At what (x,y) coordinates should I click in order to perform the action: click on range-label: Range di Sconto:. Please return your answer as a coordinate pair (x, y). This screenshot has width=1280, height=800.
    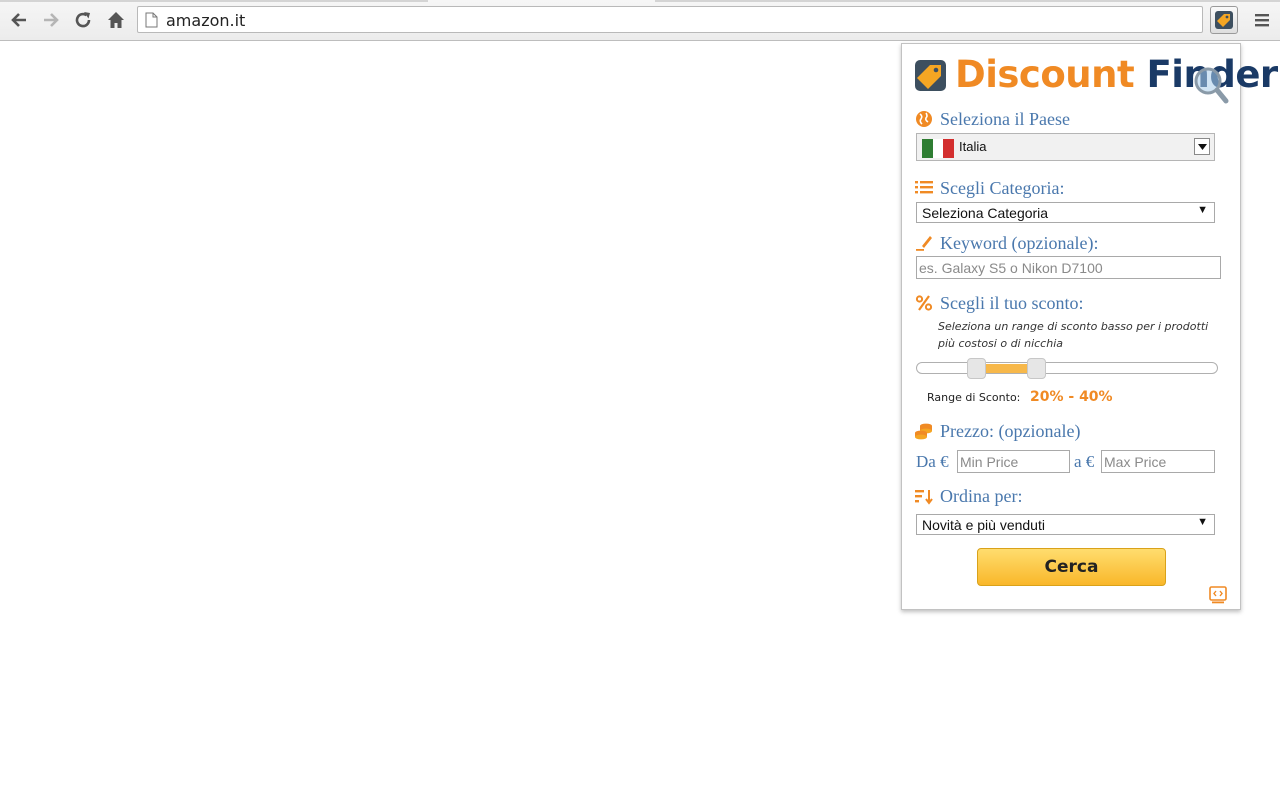
    Looking at the image, I should click on (974, 397).